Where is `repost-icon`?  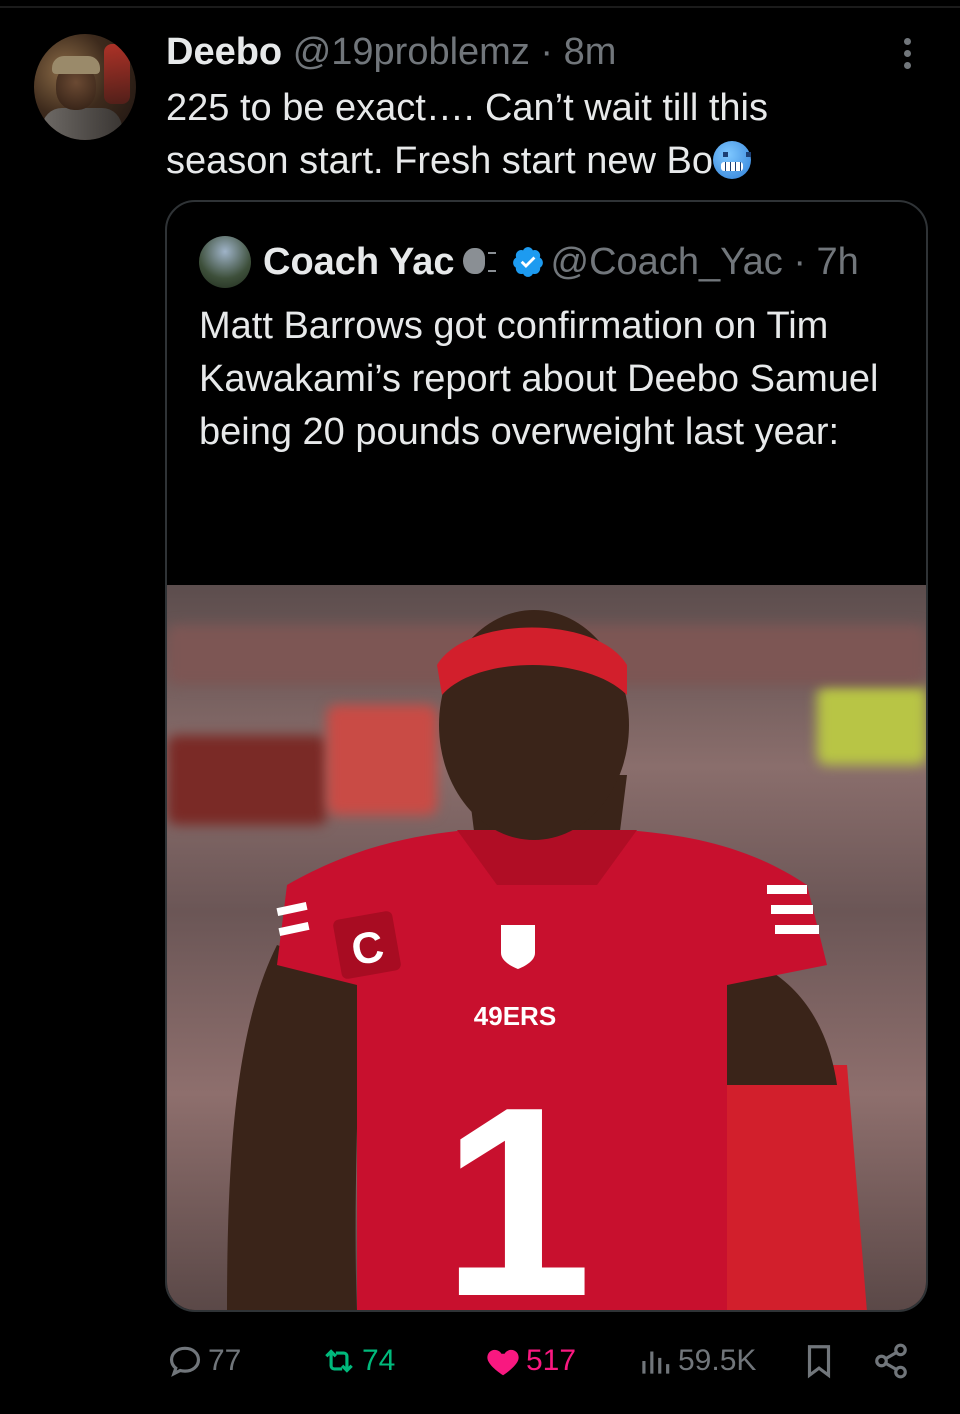 repost-icon is located at coordinates (339, 1361).